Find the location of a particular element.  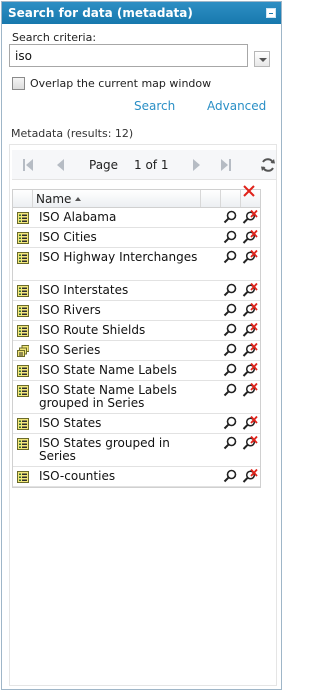

table-row: ISO-counties is located at coordinates (136, 477).